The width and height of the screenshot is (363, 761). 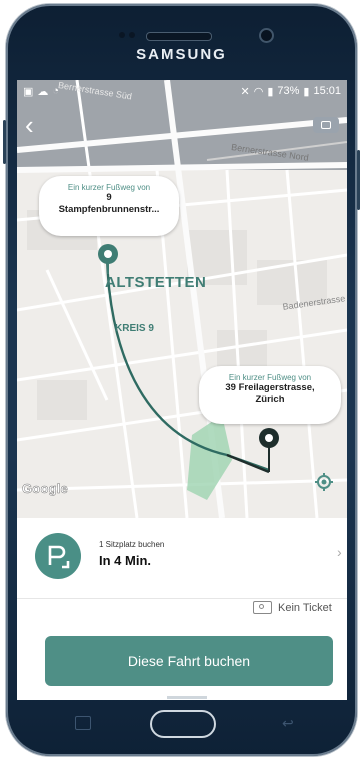 I want to click on sync-notification-icon: ◔, so click(x=56, y=91).